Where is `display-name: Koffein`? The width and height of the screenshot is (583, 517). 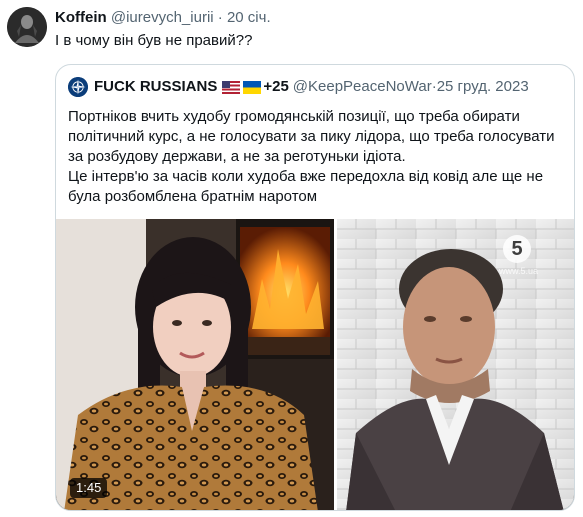
display-name: Koffein is located at coordinates (81, 17).